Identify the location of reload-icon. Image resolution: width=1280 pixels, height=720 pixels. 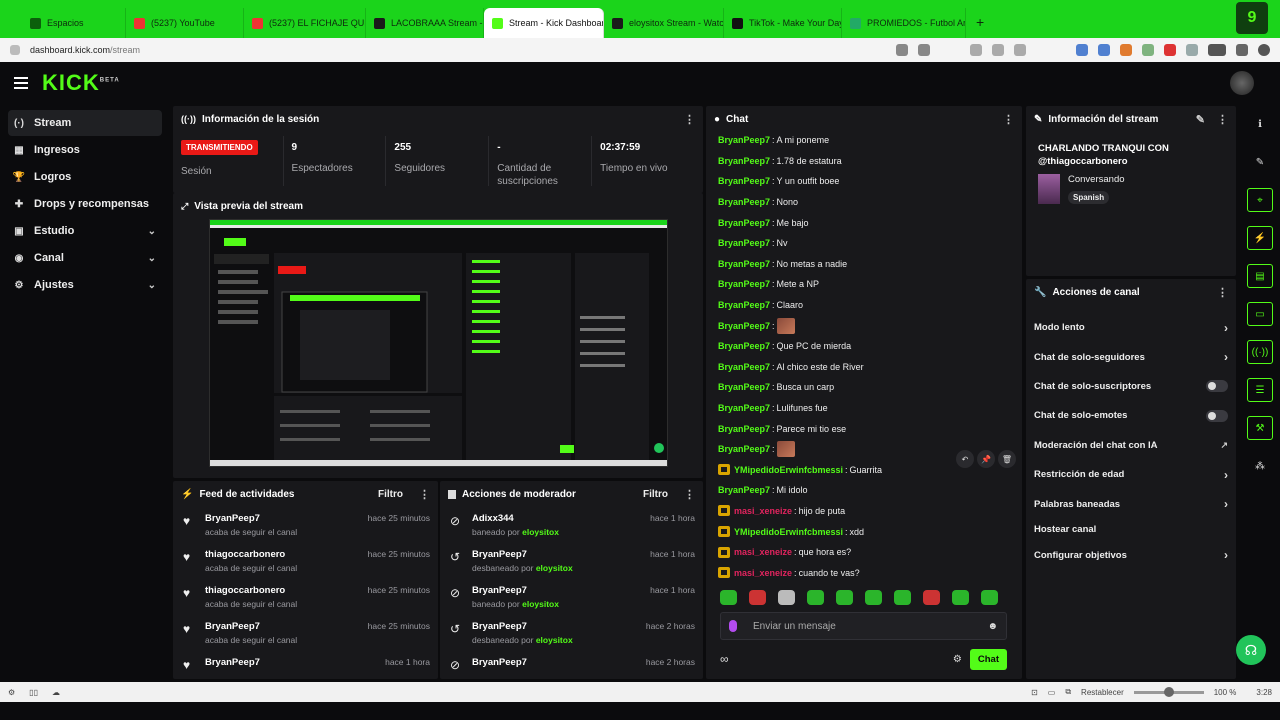
(1020, 50).